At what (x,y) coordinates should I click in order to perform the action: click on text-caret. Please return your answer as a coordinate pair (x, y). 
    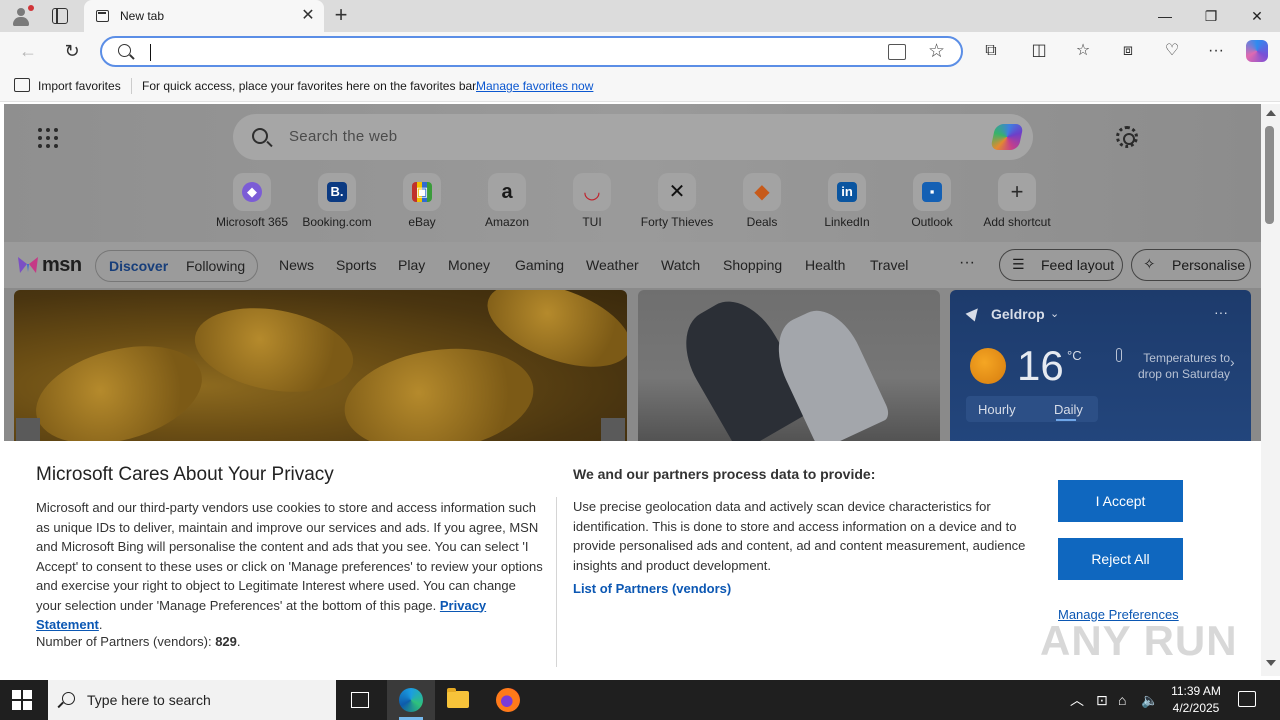
    Looking at the image, I should click on (150, 52).